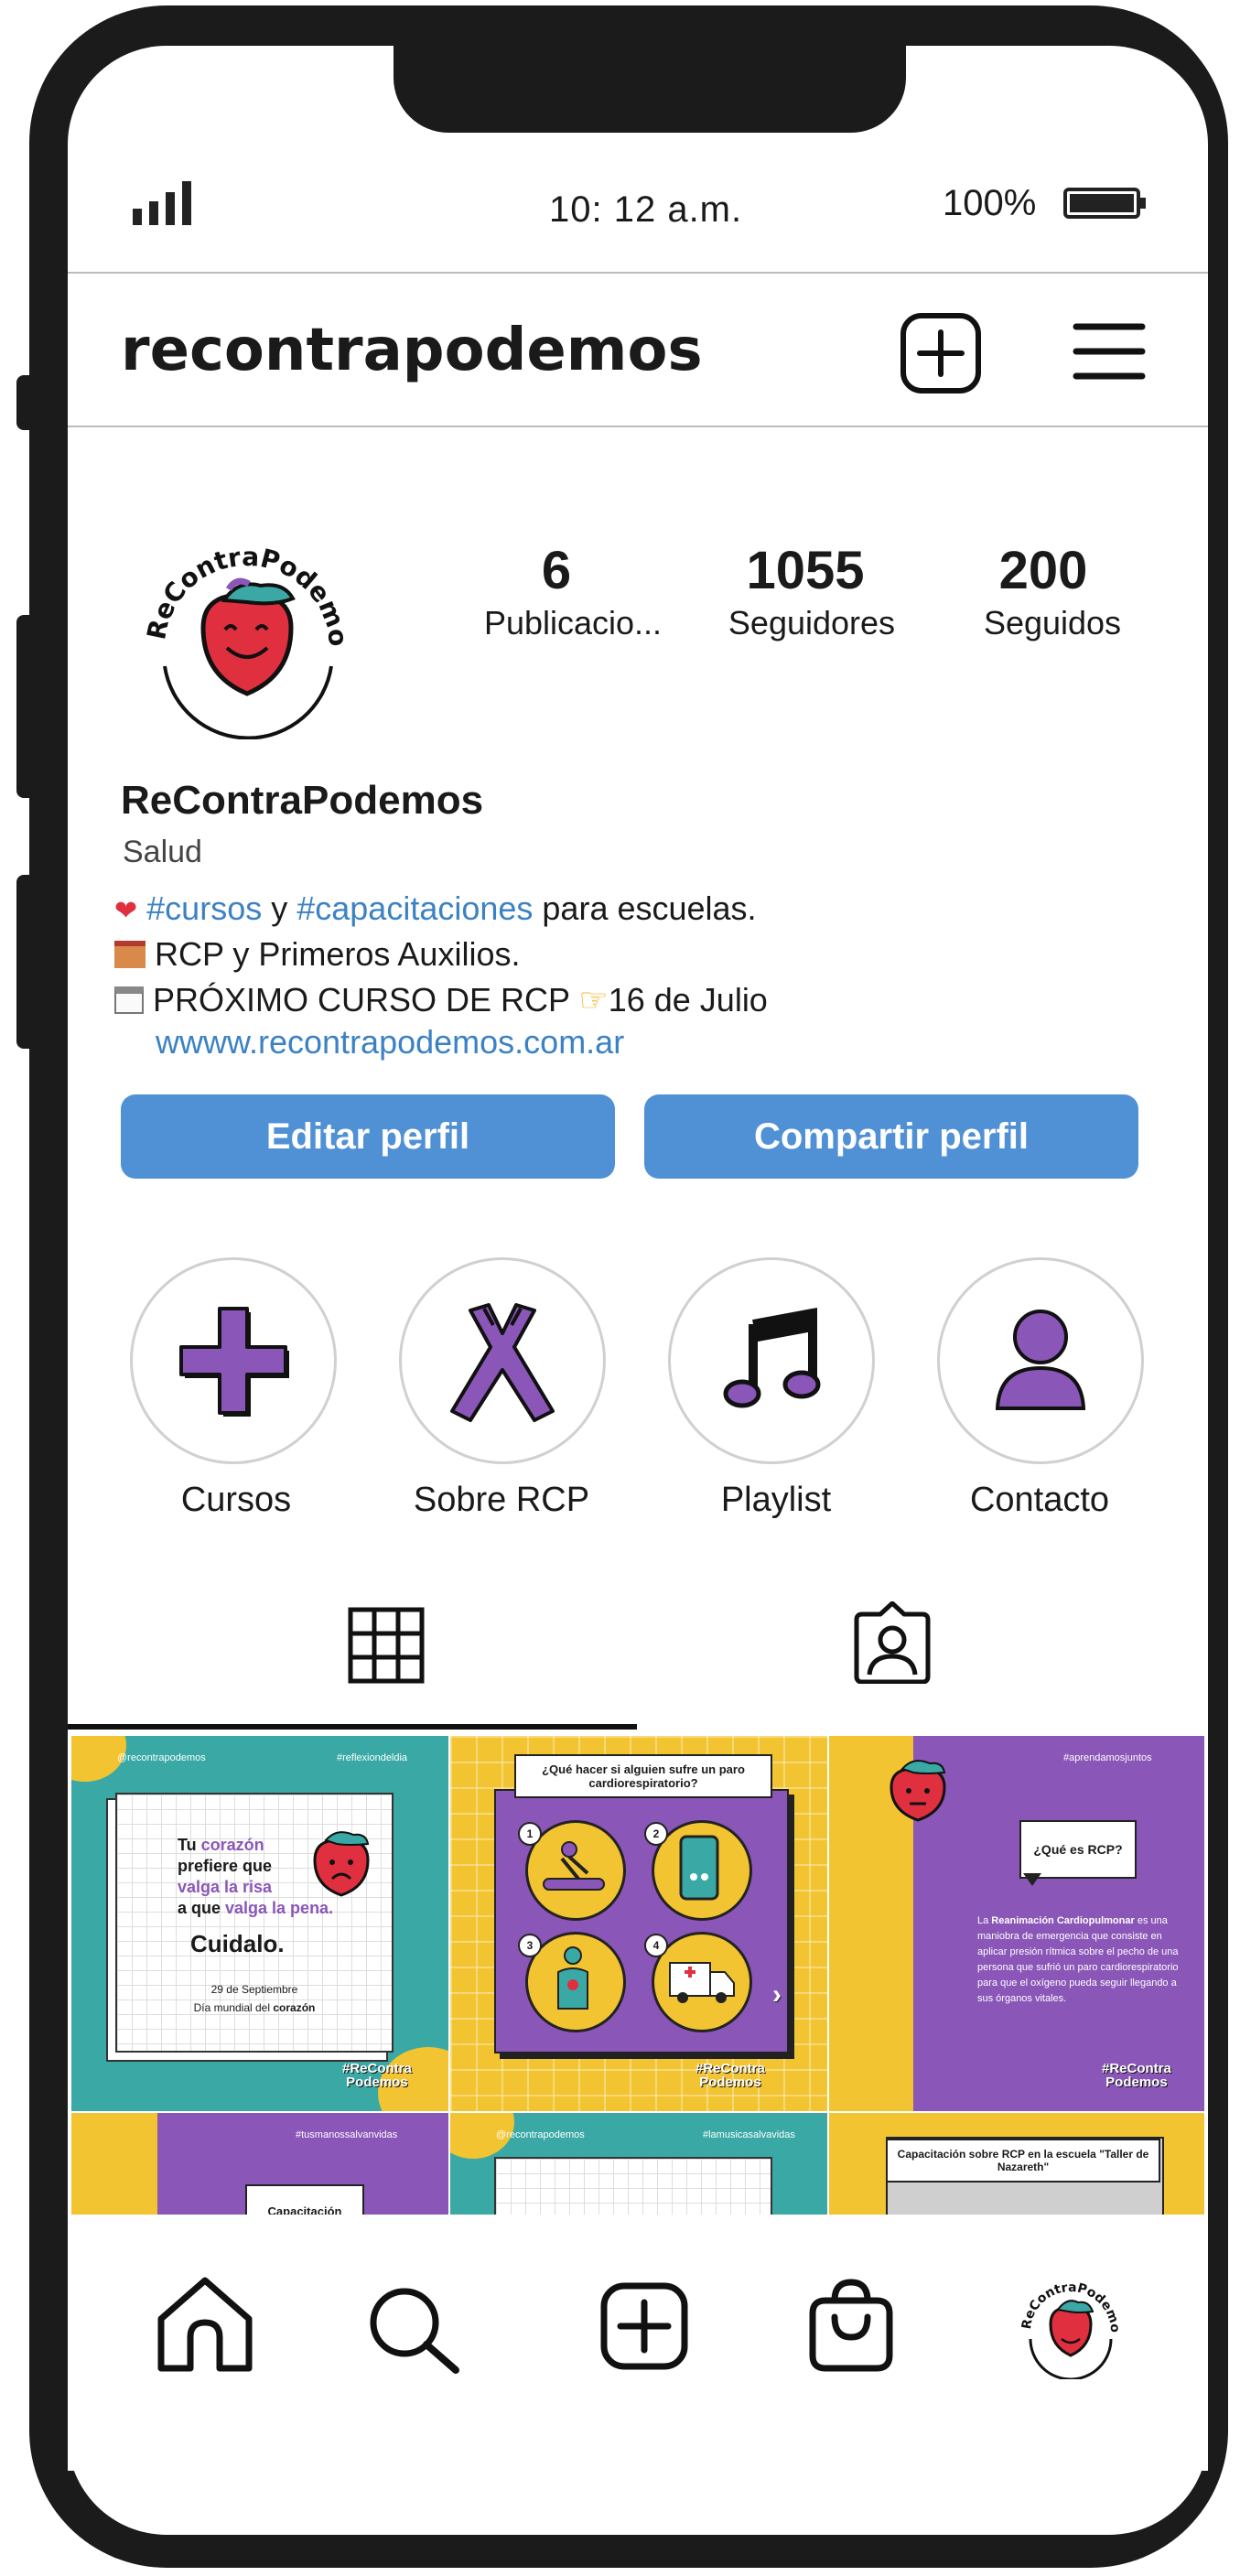 The image size is (1240, 2576). What do you see at coordinates (247, 634) in the screenshot?
I see `profile-avatar: #ReContraPodemos` at bounding box center [247, 634].